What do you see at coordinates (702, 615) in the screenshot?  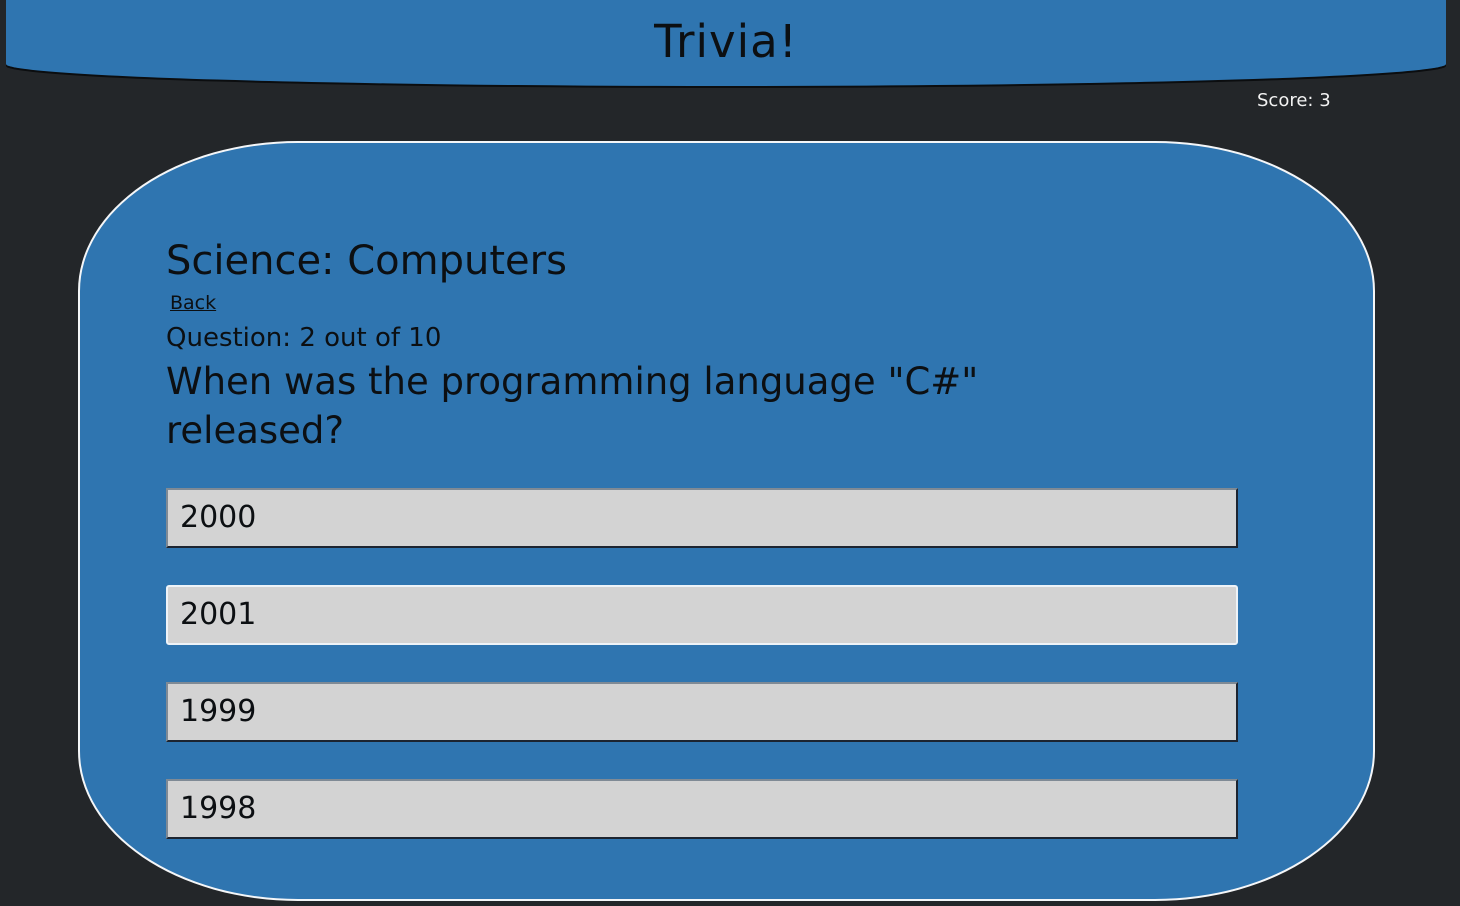 I see `answer-button-2: 2001` at bounding box center [702, 615].